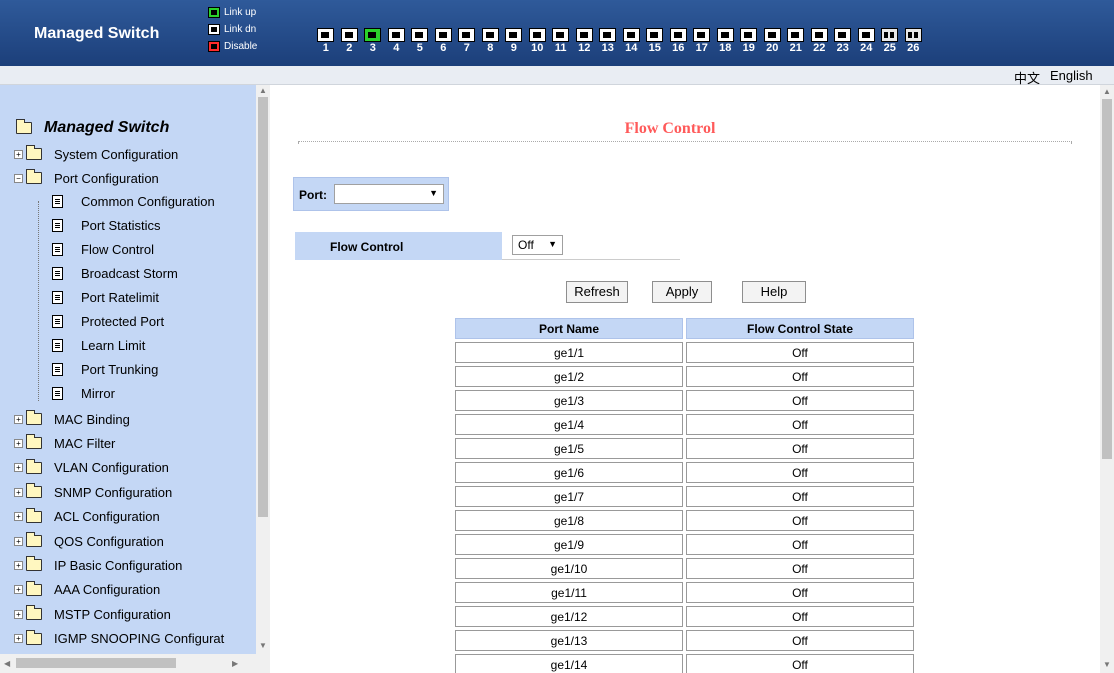 The image size is (1114, 673). I want to click on sidebar-subitem: Port Ratelimit, so click(105, 297).